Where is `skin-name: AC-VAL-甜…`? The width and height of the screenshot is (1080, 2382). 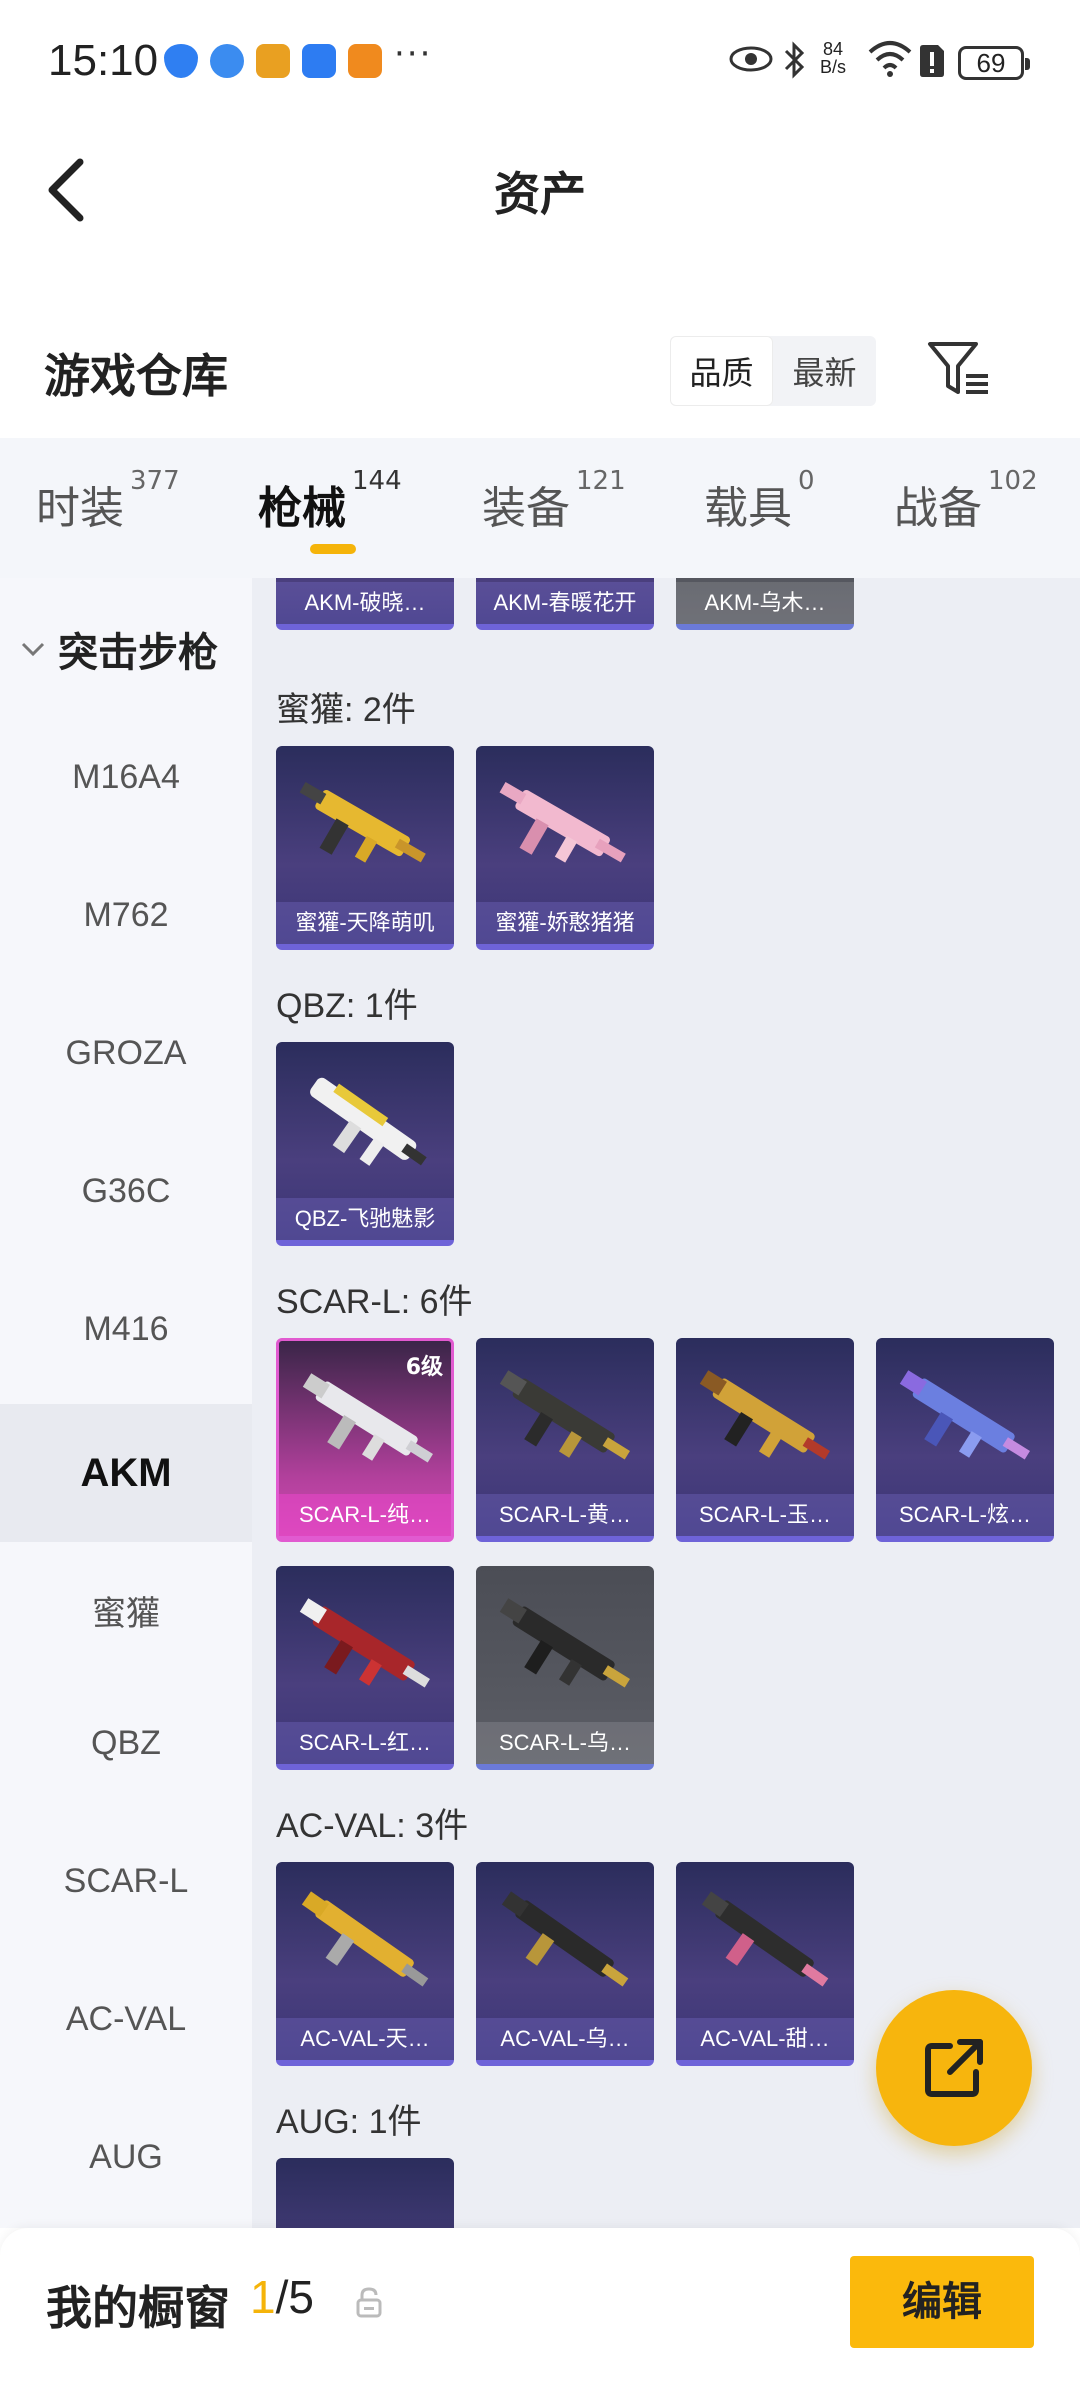
skin-name: AC-VAL-甜… is located at coordinates (765, 2039).